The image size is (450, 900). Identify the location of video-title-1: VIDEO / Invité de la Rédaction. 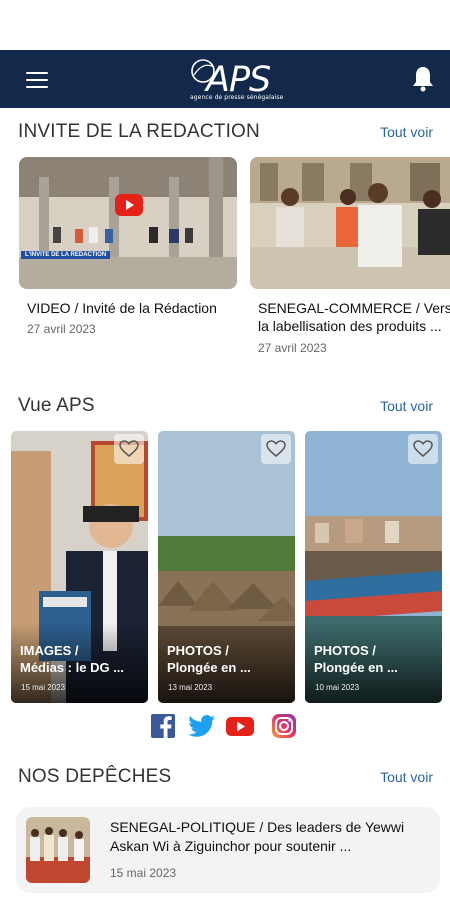
(127, 308).